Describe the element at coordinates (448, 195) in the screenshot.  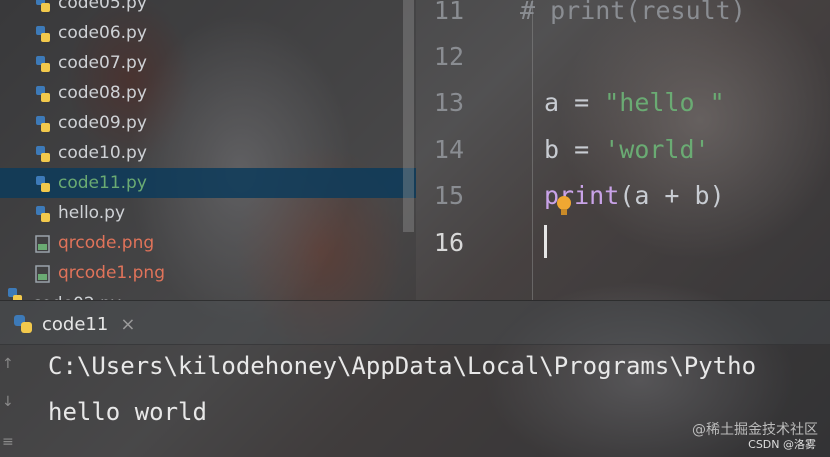
I see `line-number: 15` at that location.